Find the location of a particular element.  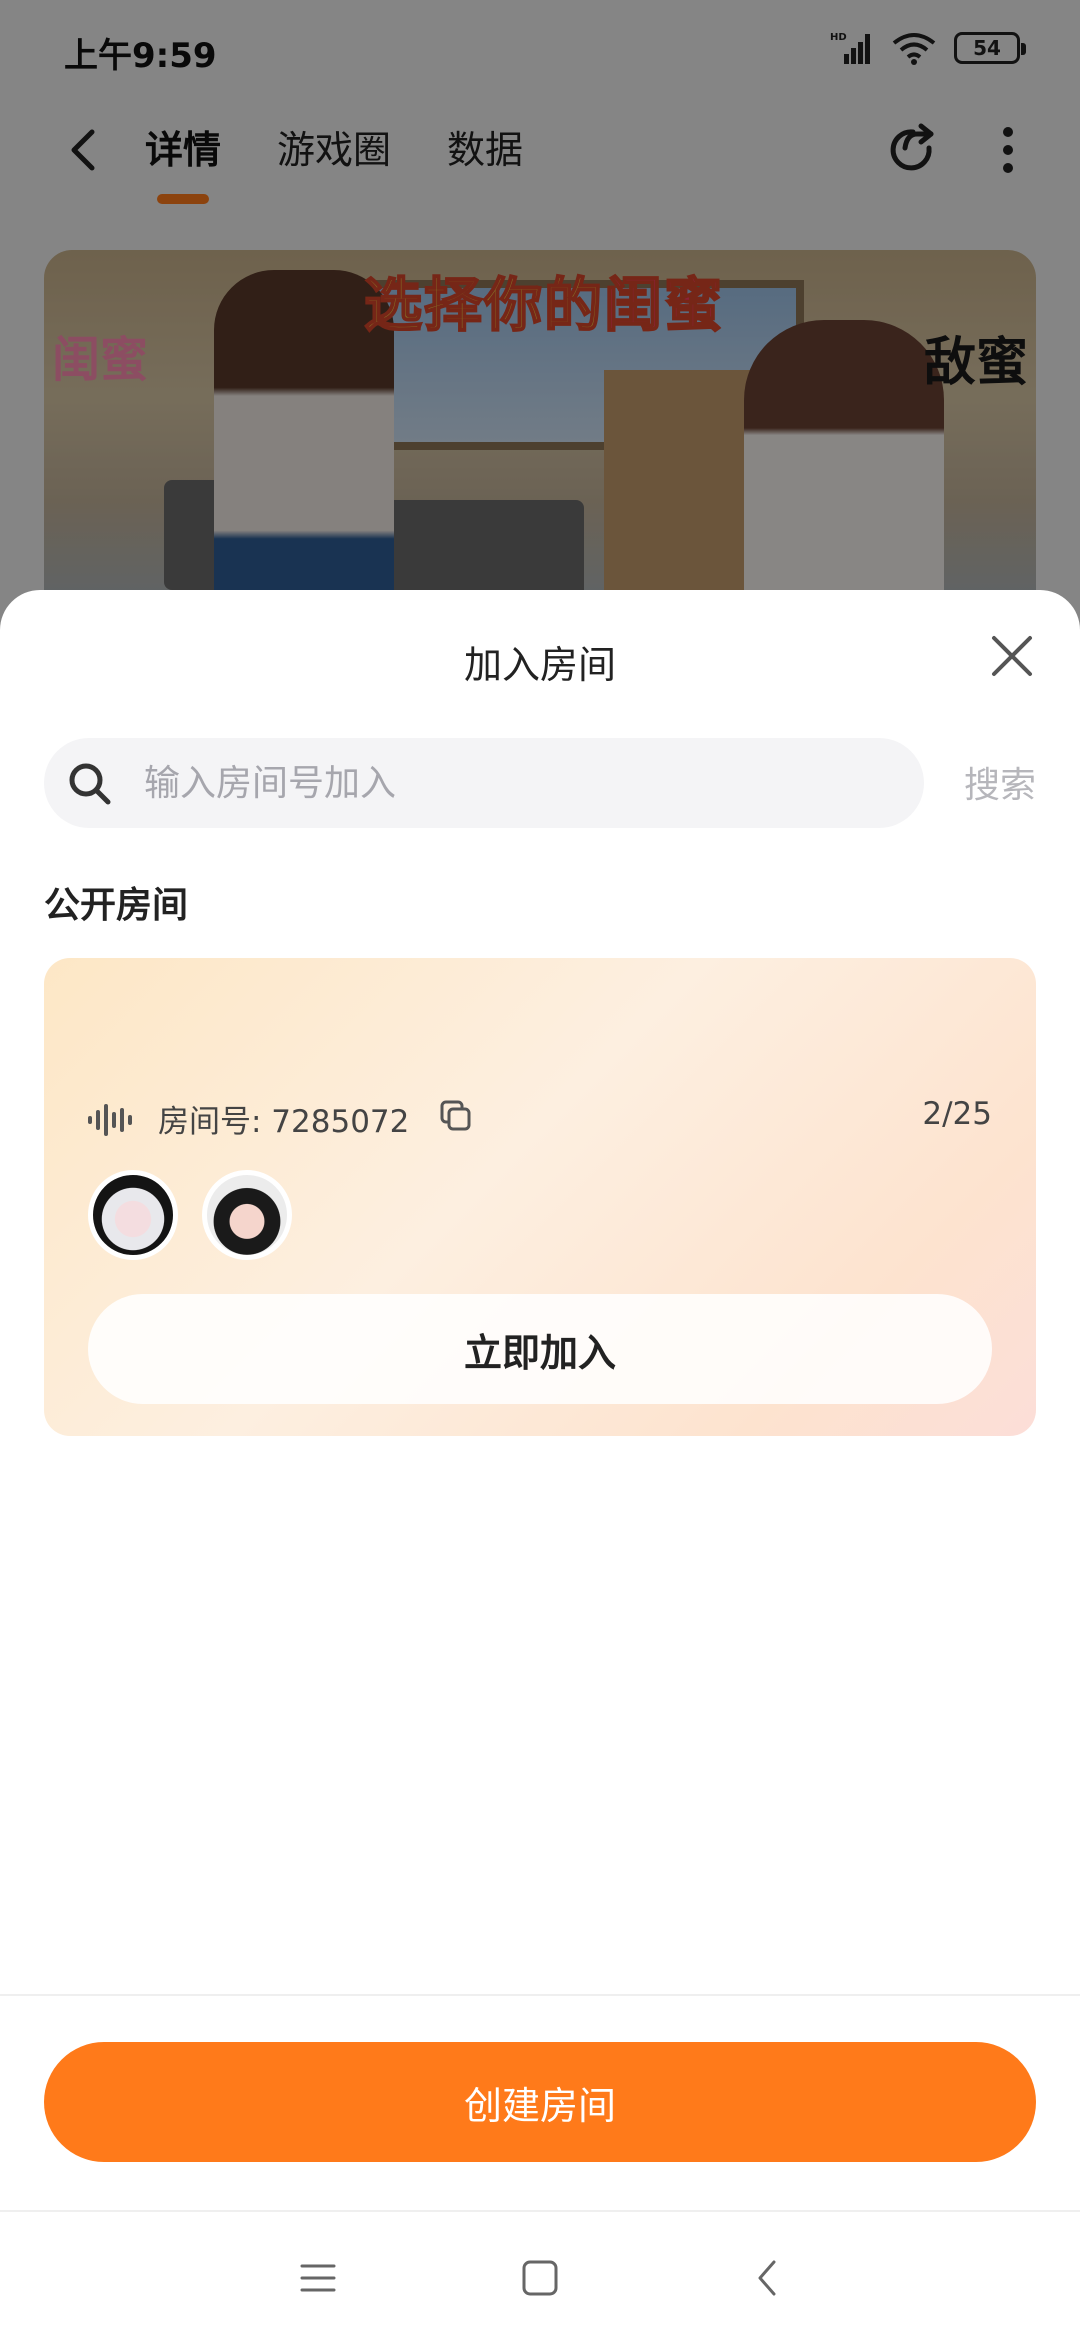

search-box is located at coordinates (484, 783).